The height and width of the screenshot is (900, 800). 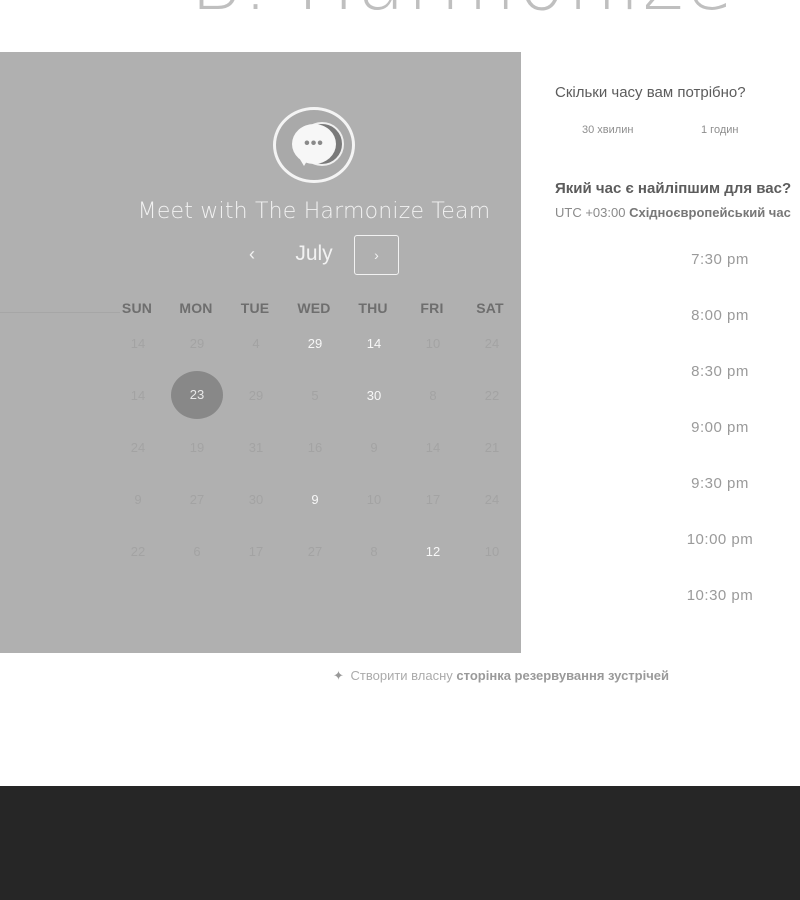 I want to click on timezone-name: Східноєвропейський час, so click(x=710, y=212).